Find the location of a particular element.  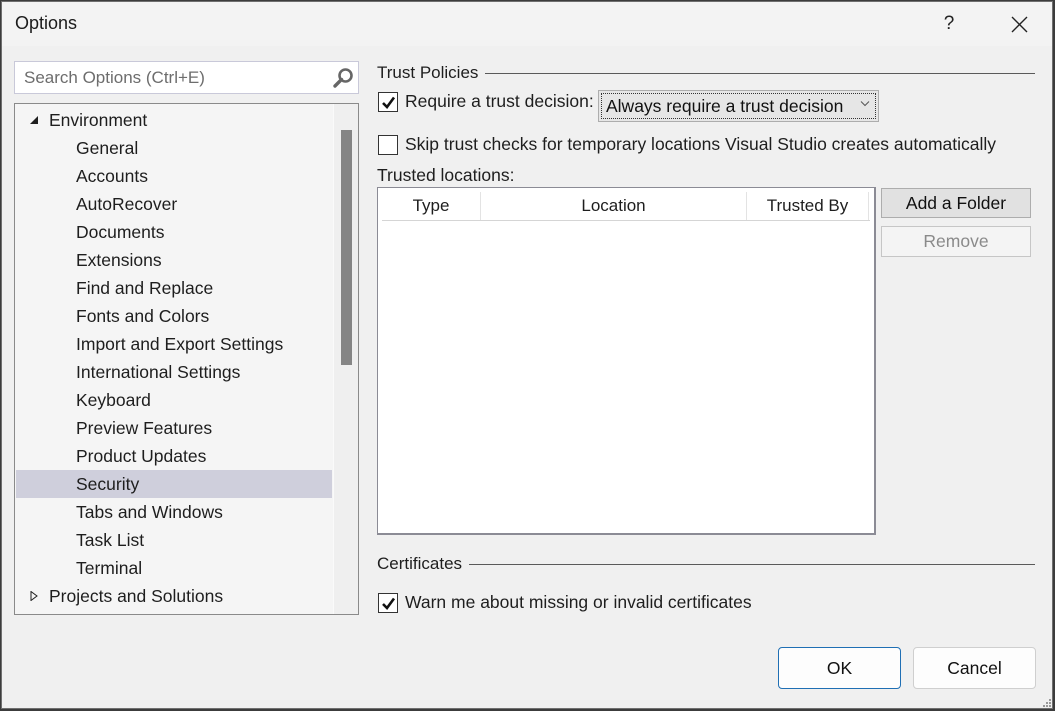

tree-item-task-list: Task List is located at coordinates (174, 540).